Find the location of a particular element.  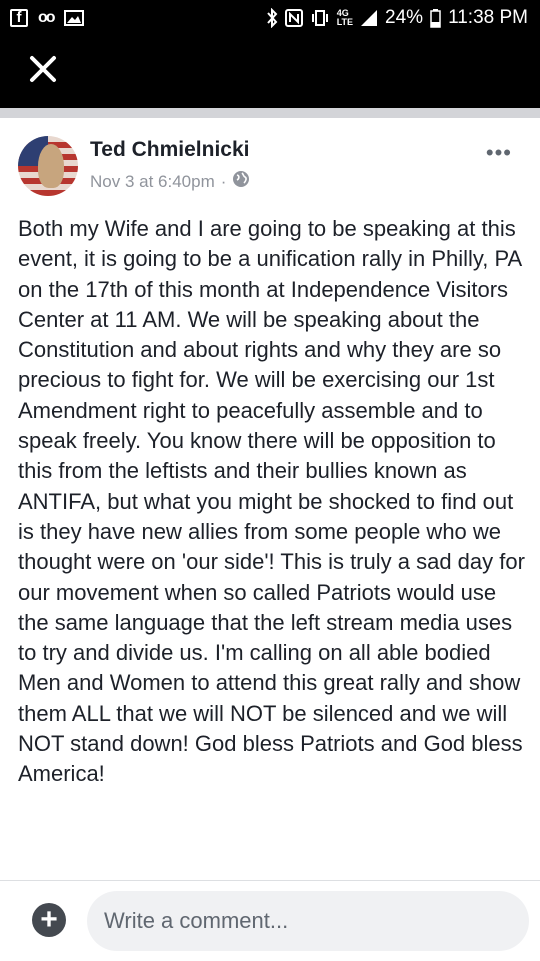

system-icons: 4G LTE 24% 11:38 PM is located at coordinates (403, 18).